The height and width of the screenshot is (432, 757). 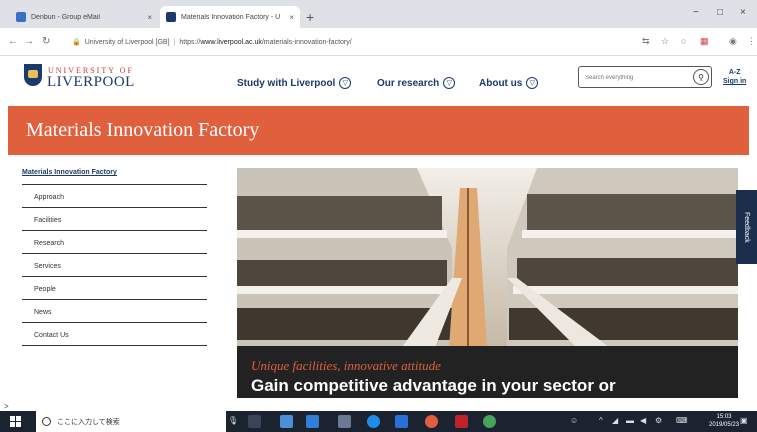 I want to click on network-icon: ◢, so click(x=615, y=420).